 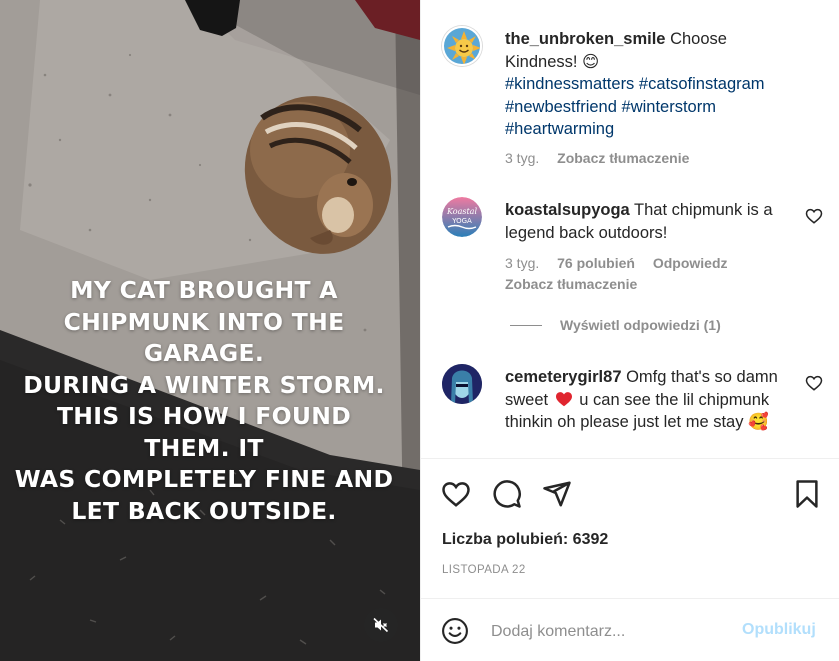 I want to click on likes-count: Liczba polubień: 6392, so click(x=525, y=540).